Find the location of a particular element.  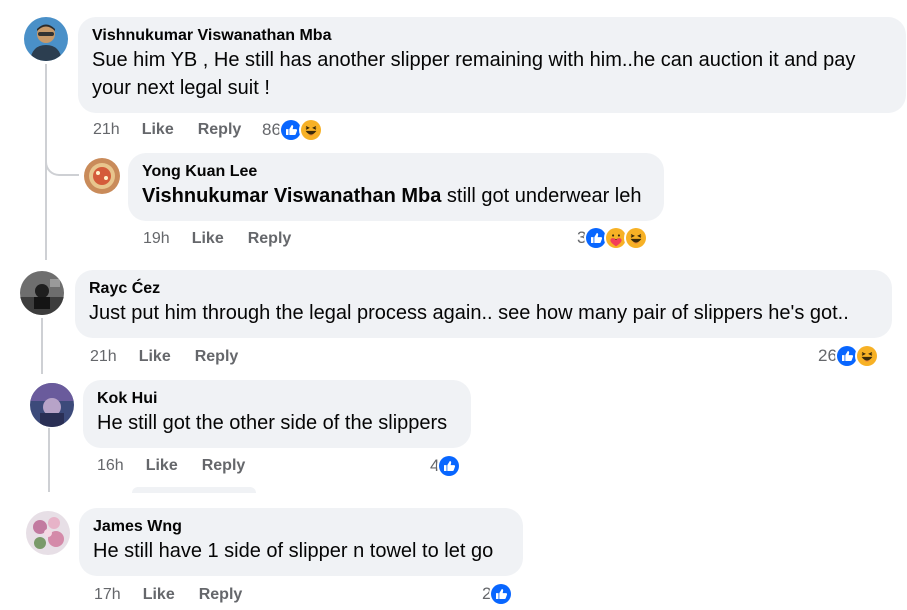

collapsed-reply-edge is located at coordinates (194, 490).